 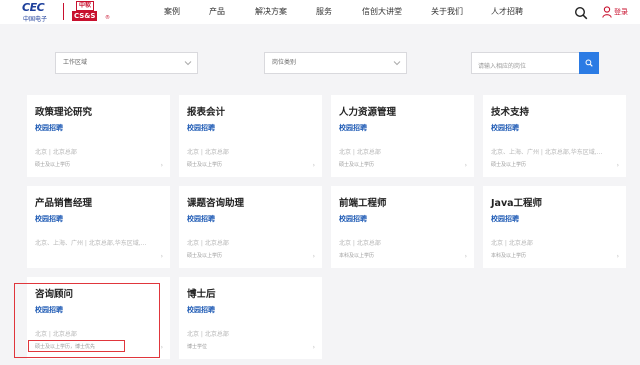 I want to click on job-card: Java工程师 校园招聘 北京 | 北京总部 本科及以上学历 ›, so click(x=554, y=227).